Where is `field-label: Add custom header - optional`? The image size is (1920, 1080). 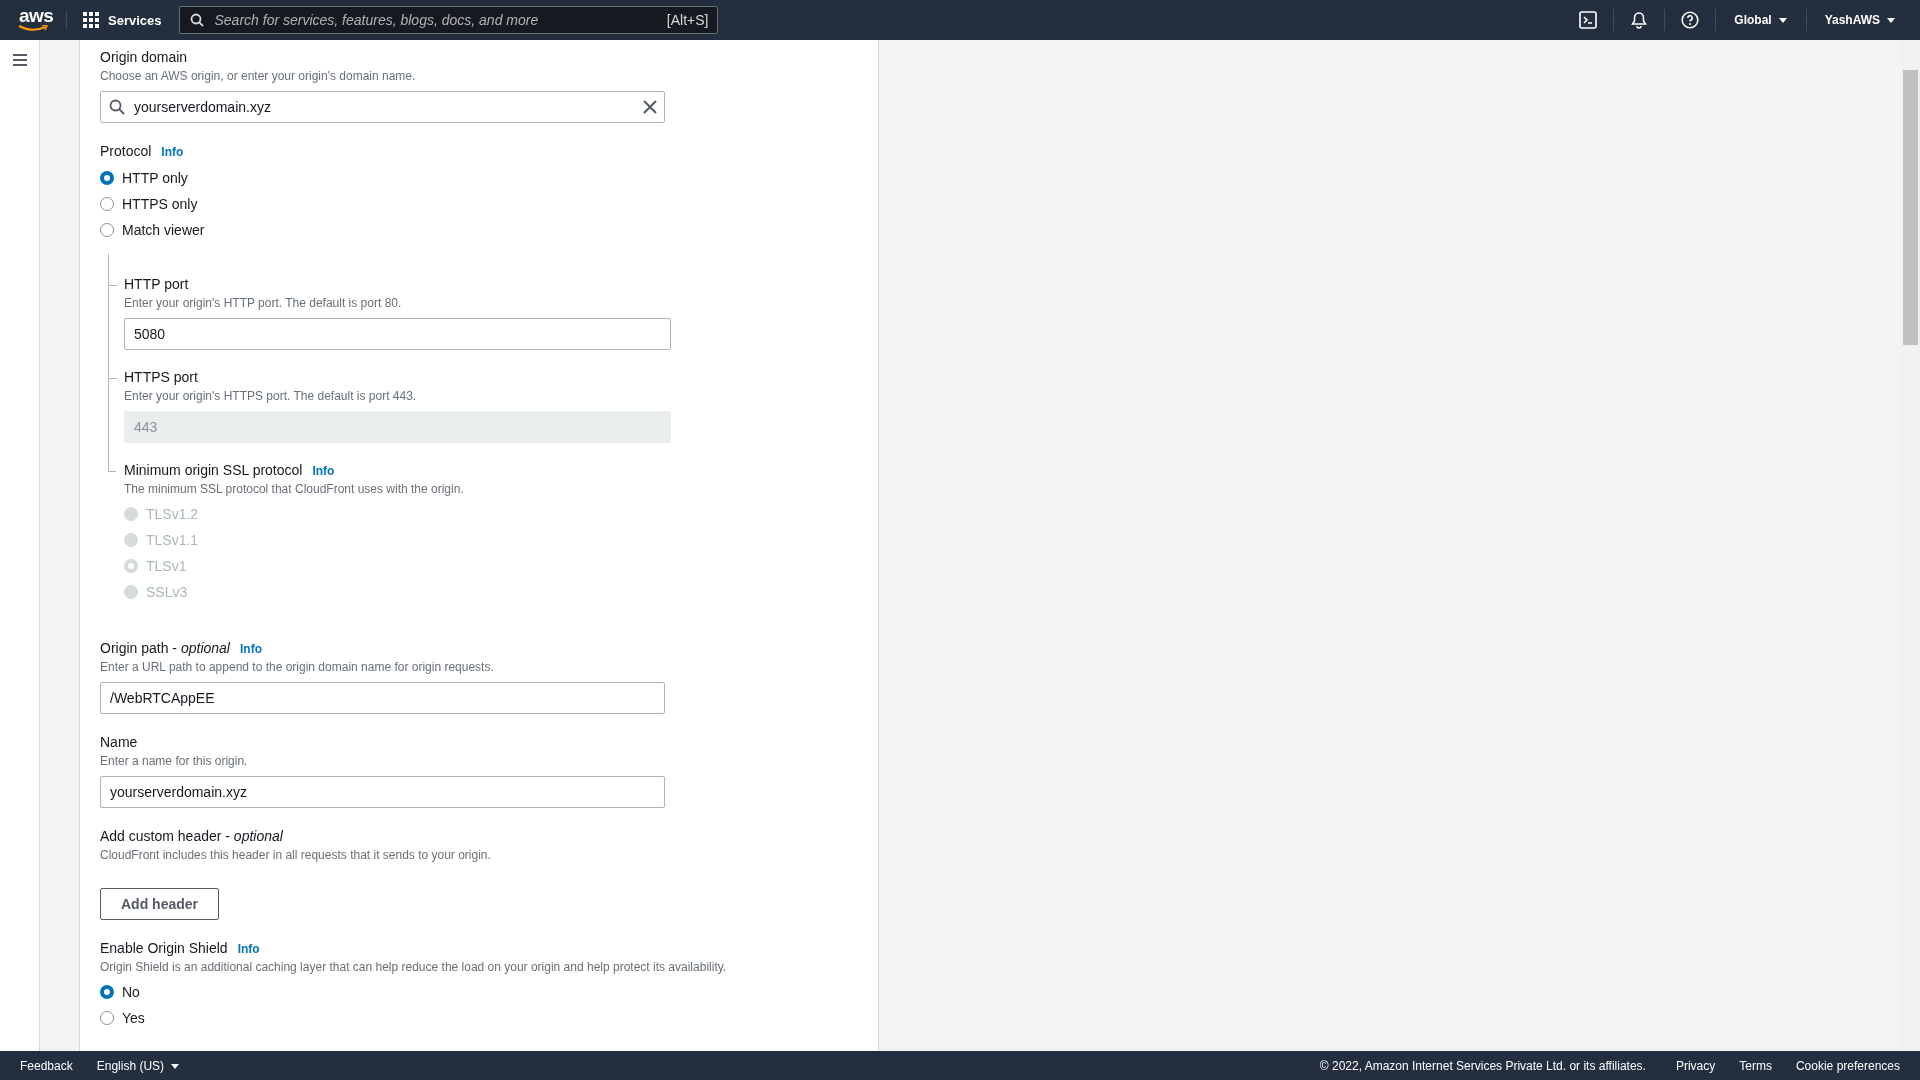 field-label: Add custom header - optional is located at coordinates (191, 836).